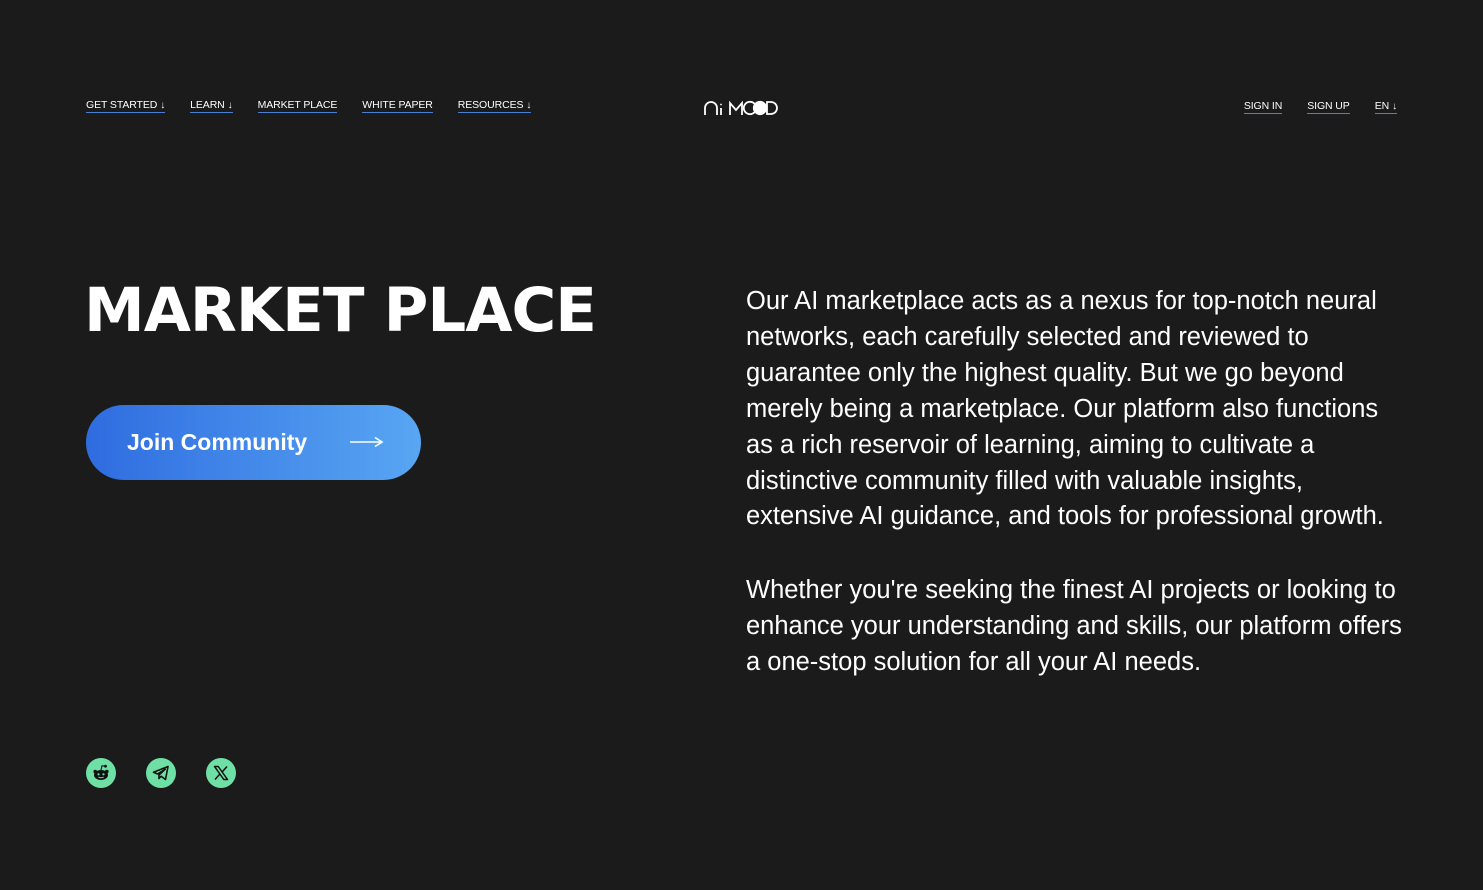 This screenshot has width=1483, height=890. Describe the element at coordinates (217, 442) in the screenshot. I see `join-community-label: Join Community` at that location.